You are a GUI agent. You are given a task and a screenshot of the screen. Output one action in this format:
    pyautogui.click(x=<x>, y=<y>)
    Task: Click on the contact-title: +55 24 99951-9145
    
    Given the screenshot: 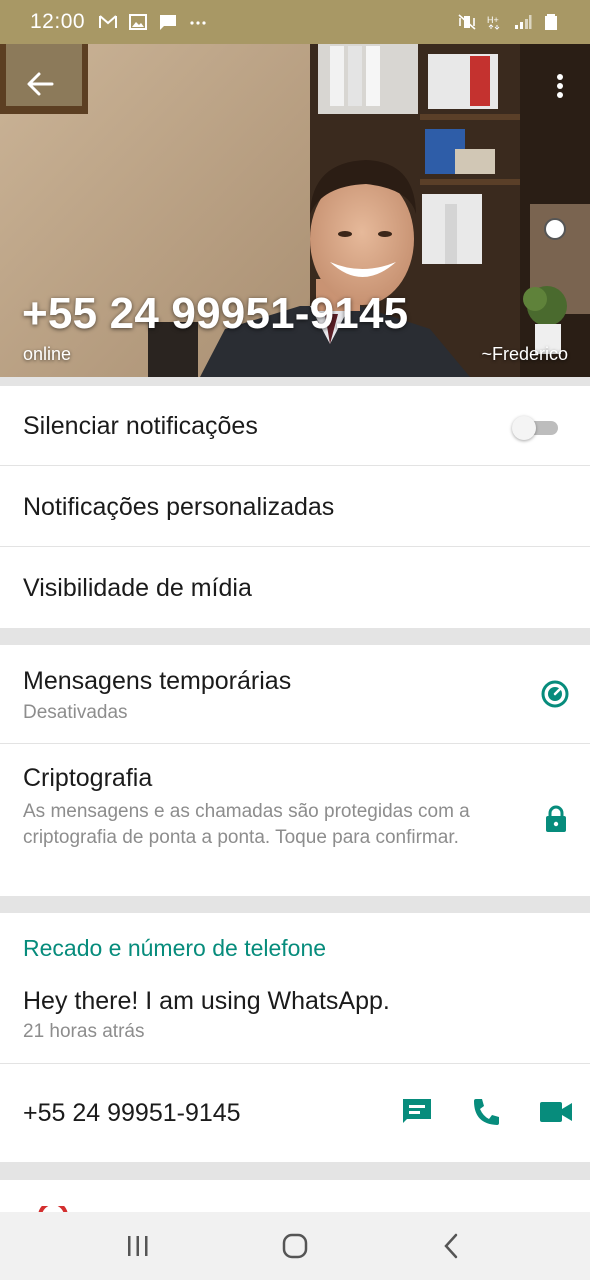 What is the action you would take?
    pyautogui.click(x=215, y=313)
    